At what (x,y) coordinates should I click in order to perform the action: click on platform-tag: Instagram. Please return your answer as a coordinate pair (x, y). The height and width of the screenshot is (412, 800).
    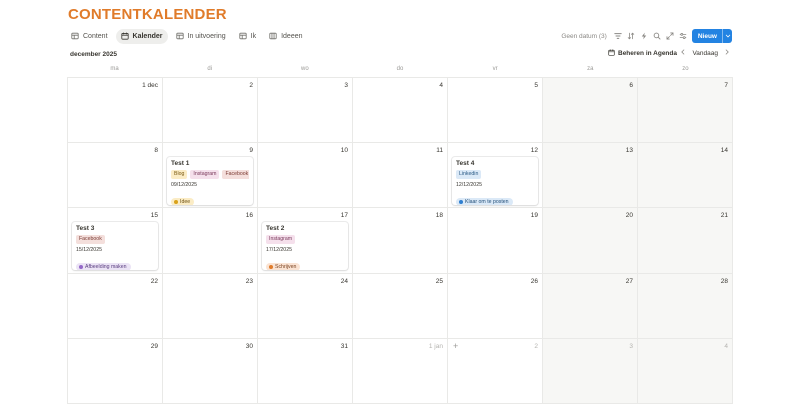
    Looking at the image, I should click on (281, 240).